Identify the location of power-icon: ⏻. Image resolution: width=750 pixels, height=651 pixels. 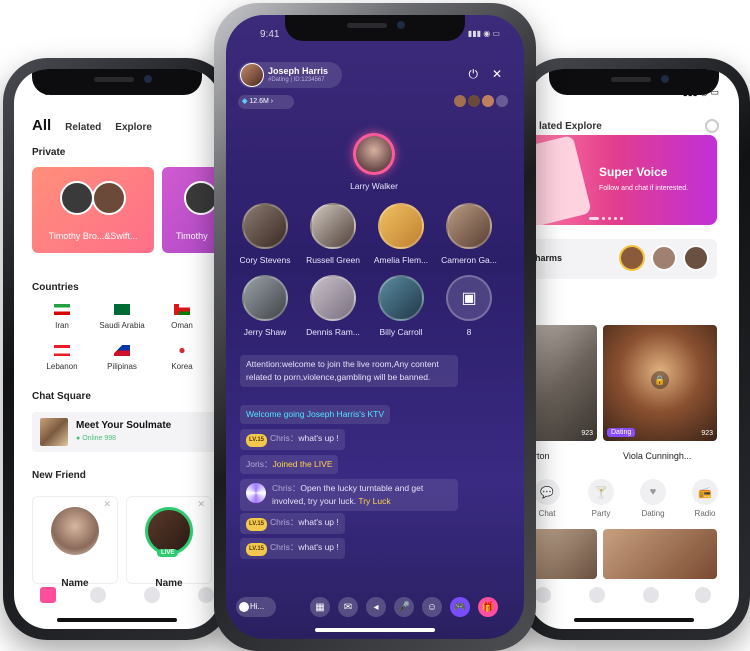
(473, 74).